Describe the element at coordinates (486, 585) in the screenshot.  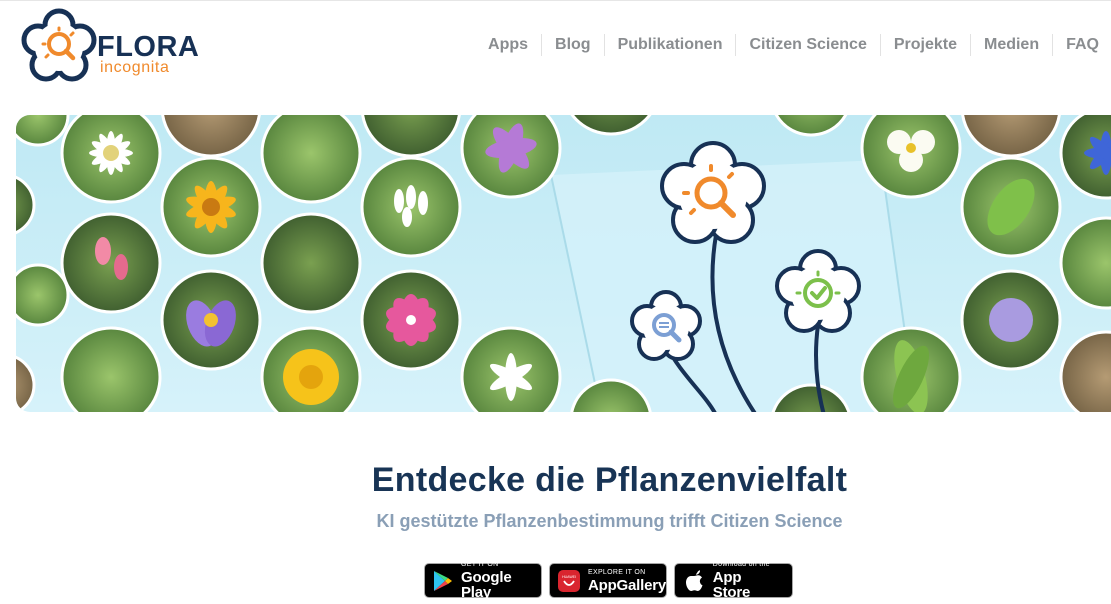
I see `google-play-label: Google Play` at that location.